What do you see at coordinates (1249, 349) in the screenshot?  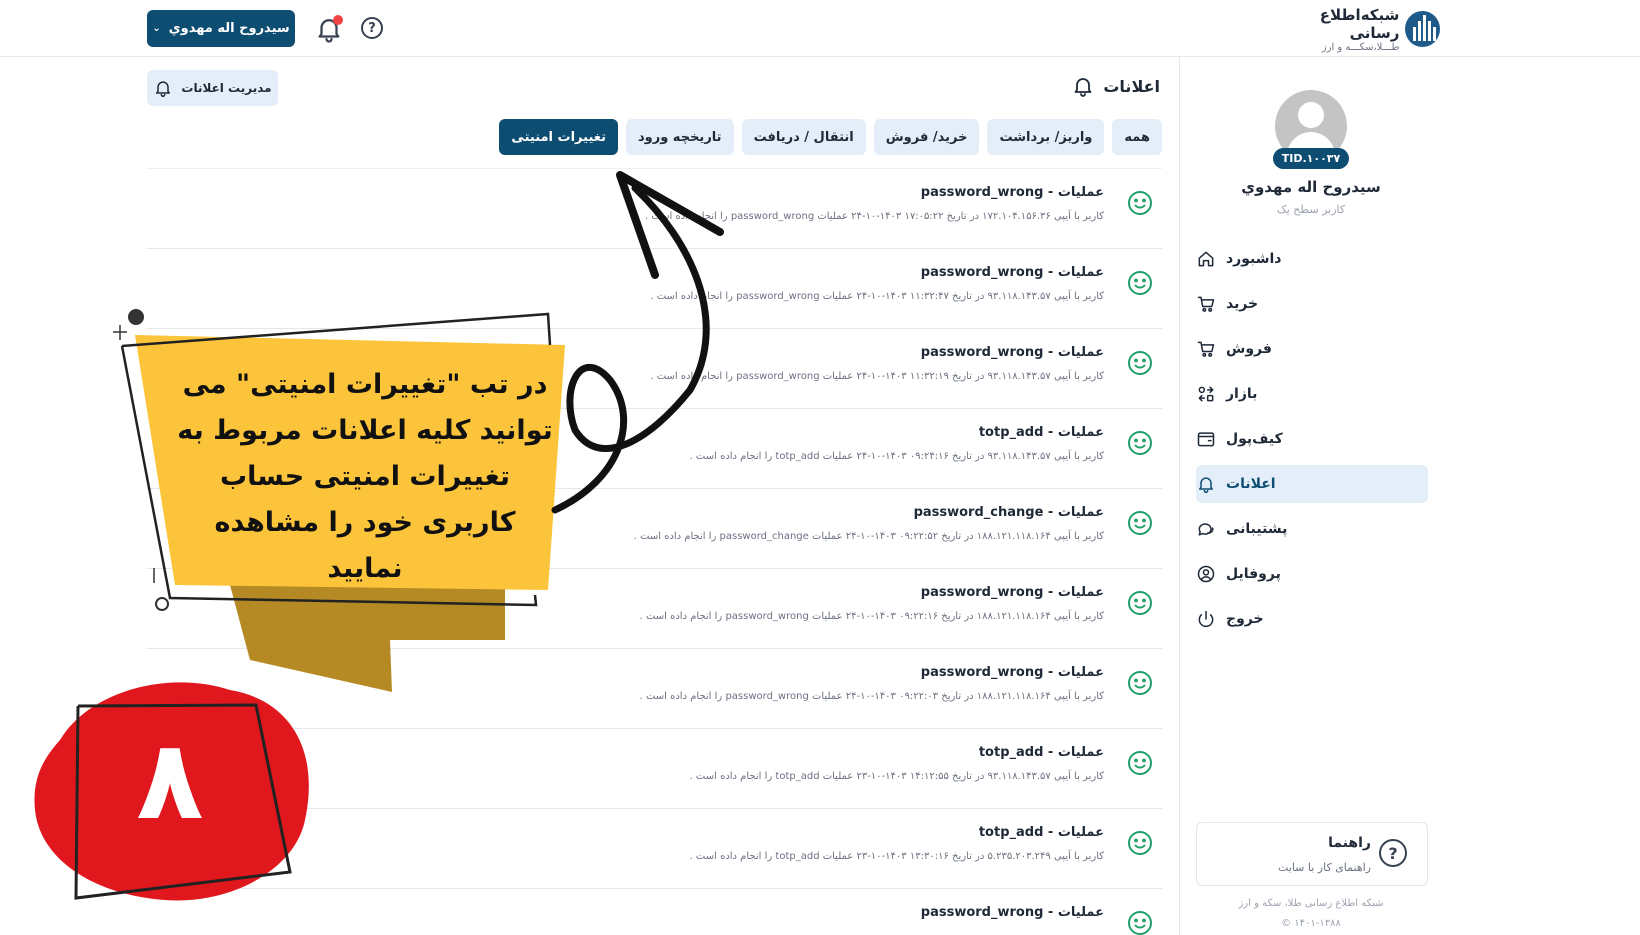 I see `sidebar-item-label: فروش` at bounding box center [1249, 349].